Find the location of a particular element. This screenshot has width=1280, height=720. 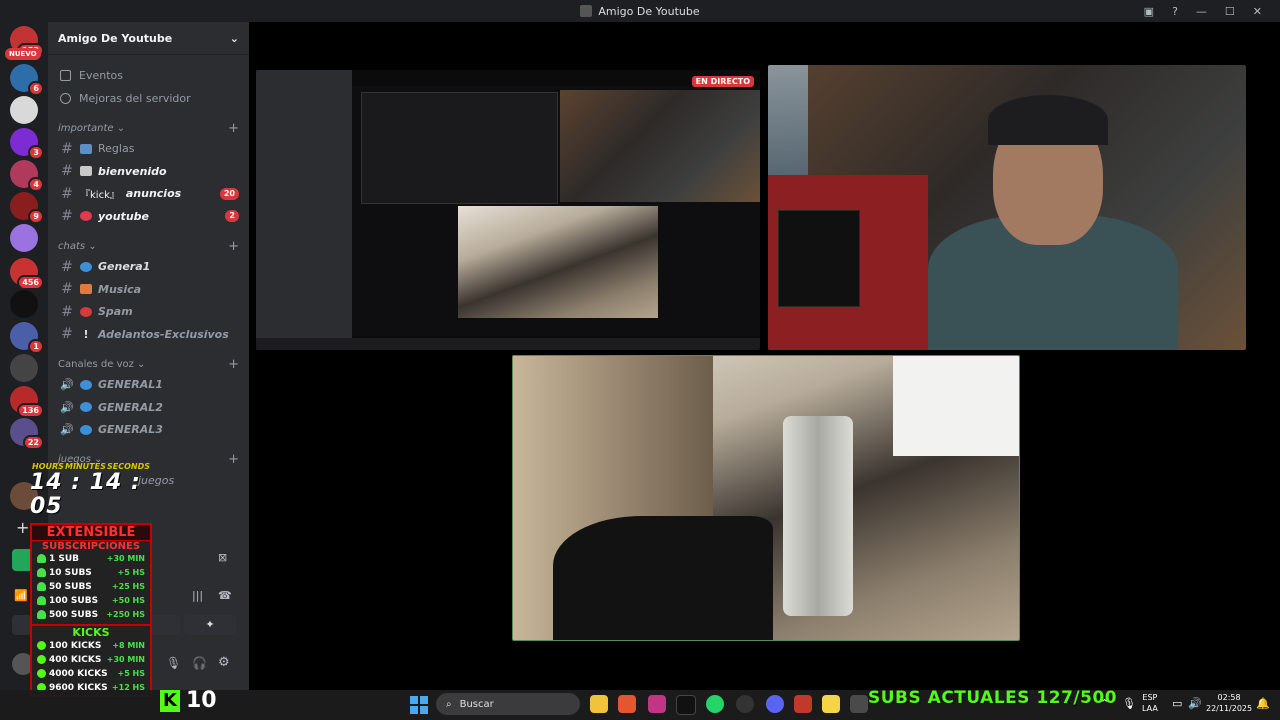

server-icon: 136 is located at coordinates (27, 402).